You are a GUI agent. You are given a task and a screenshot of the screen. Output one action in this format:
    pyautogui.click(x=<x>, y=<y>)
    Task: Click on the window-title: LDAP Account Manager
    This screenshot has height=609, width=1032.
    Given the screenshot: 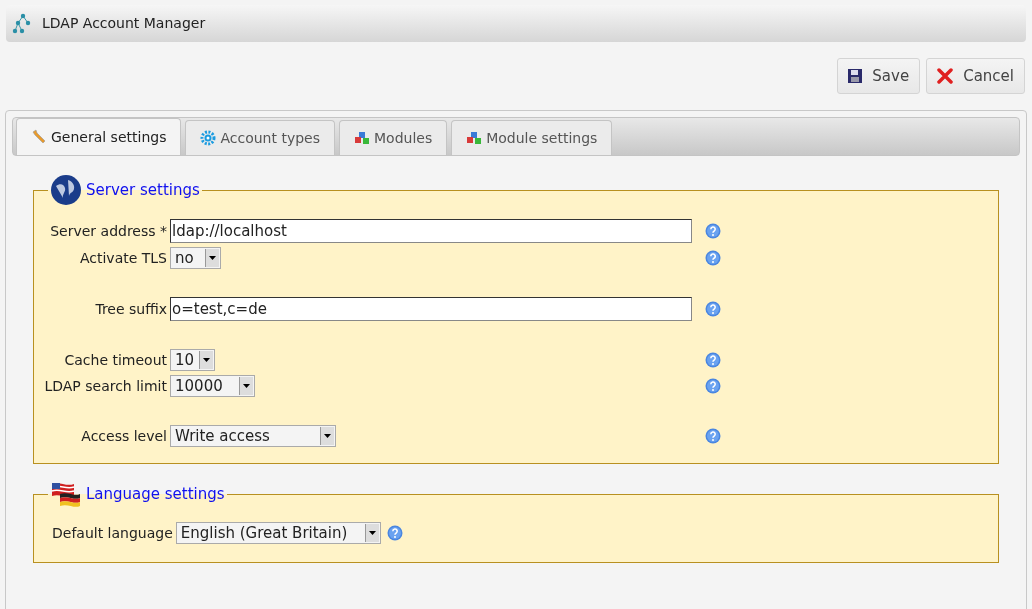 What is the action you would take?
    pyautogui.click(x=124, y=23)
    